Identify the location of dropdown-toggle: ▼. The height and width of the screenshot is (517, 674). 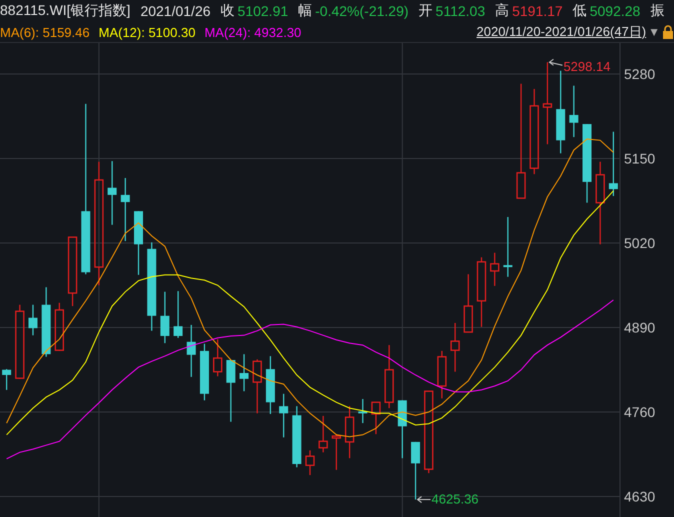
(654, 32).